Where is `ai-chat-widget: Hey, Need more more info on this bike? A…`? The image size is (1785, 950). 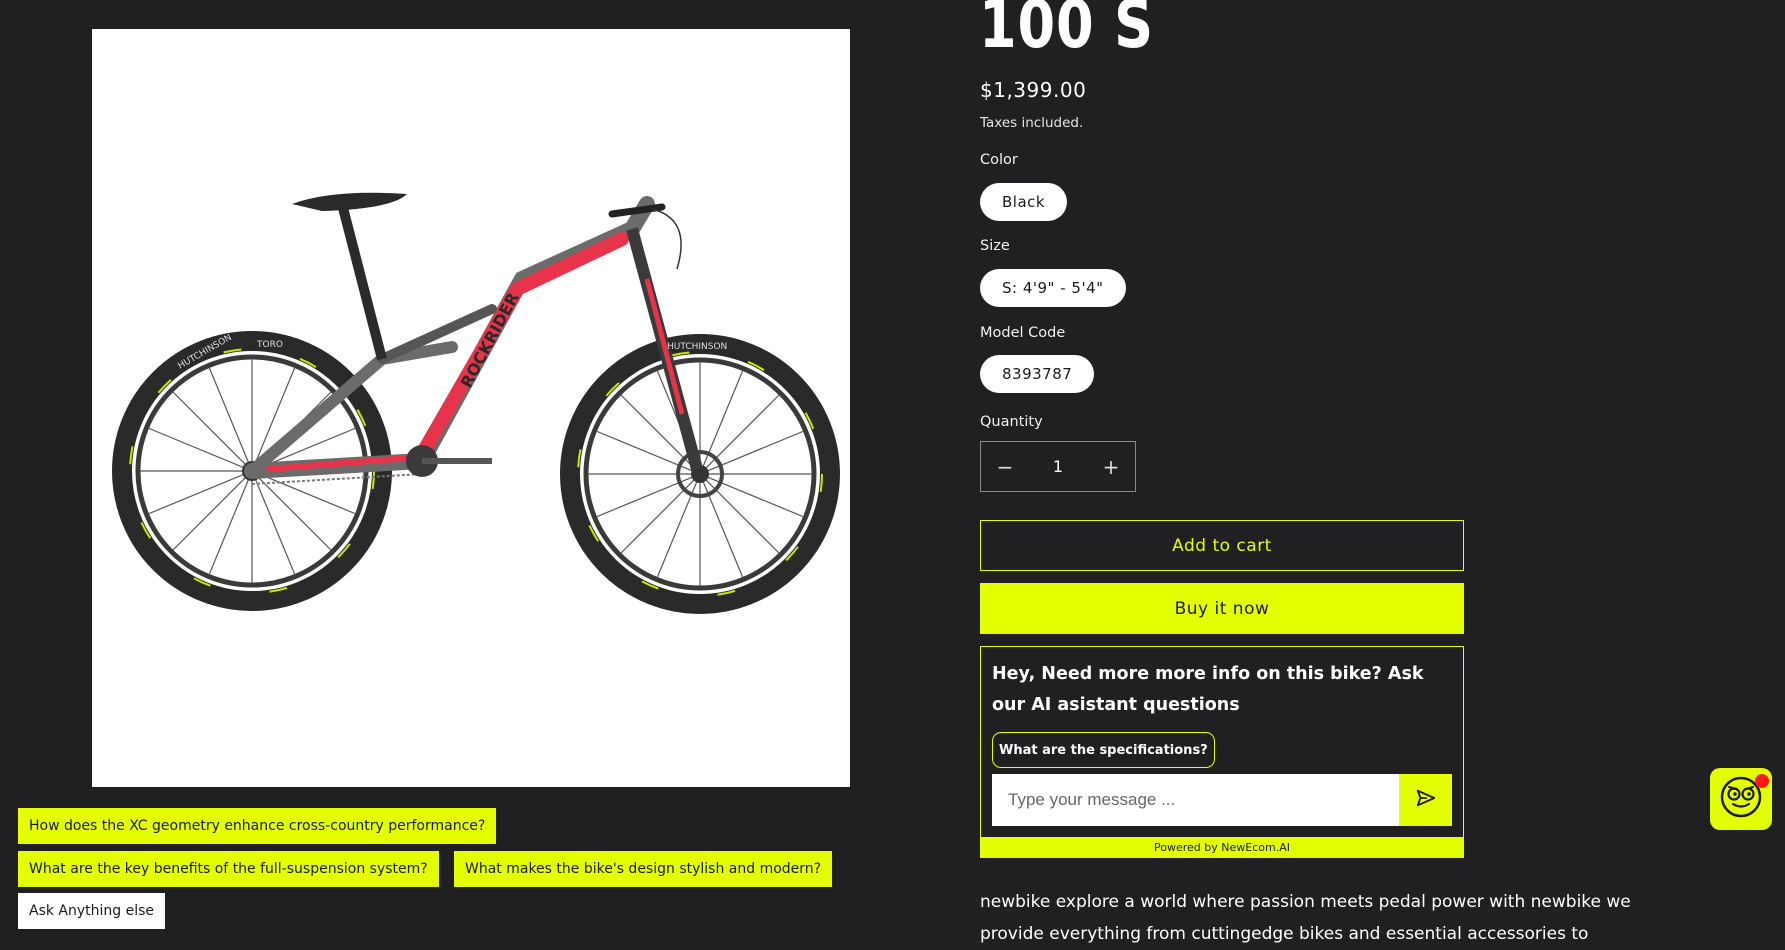 ai-chat-widget: Hey, Need more more info on this bike? A… is located at coordinates (1222, 752).